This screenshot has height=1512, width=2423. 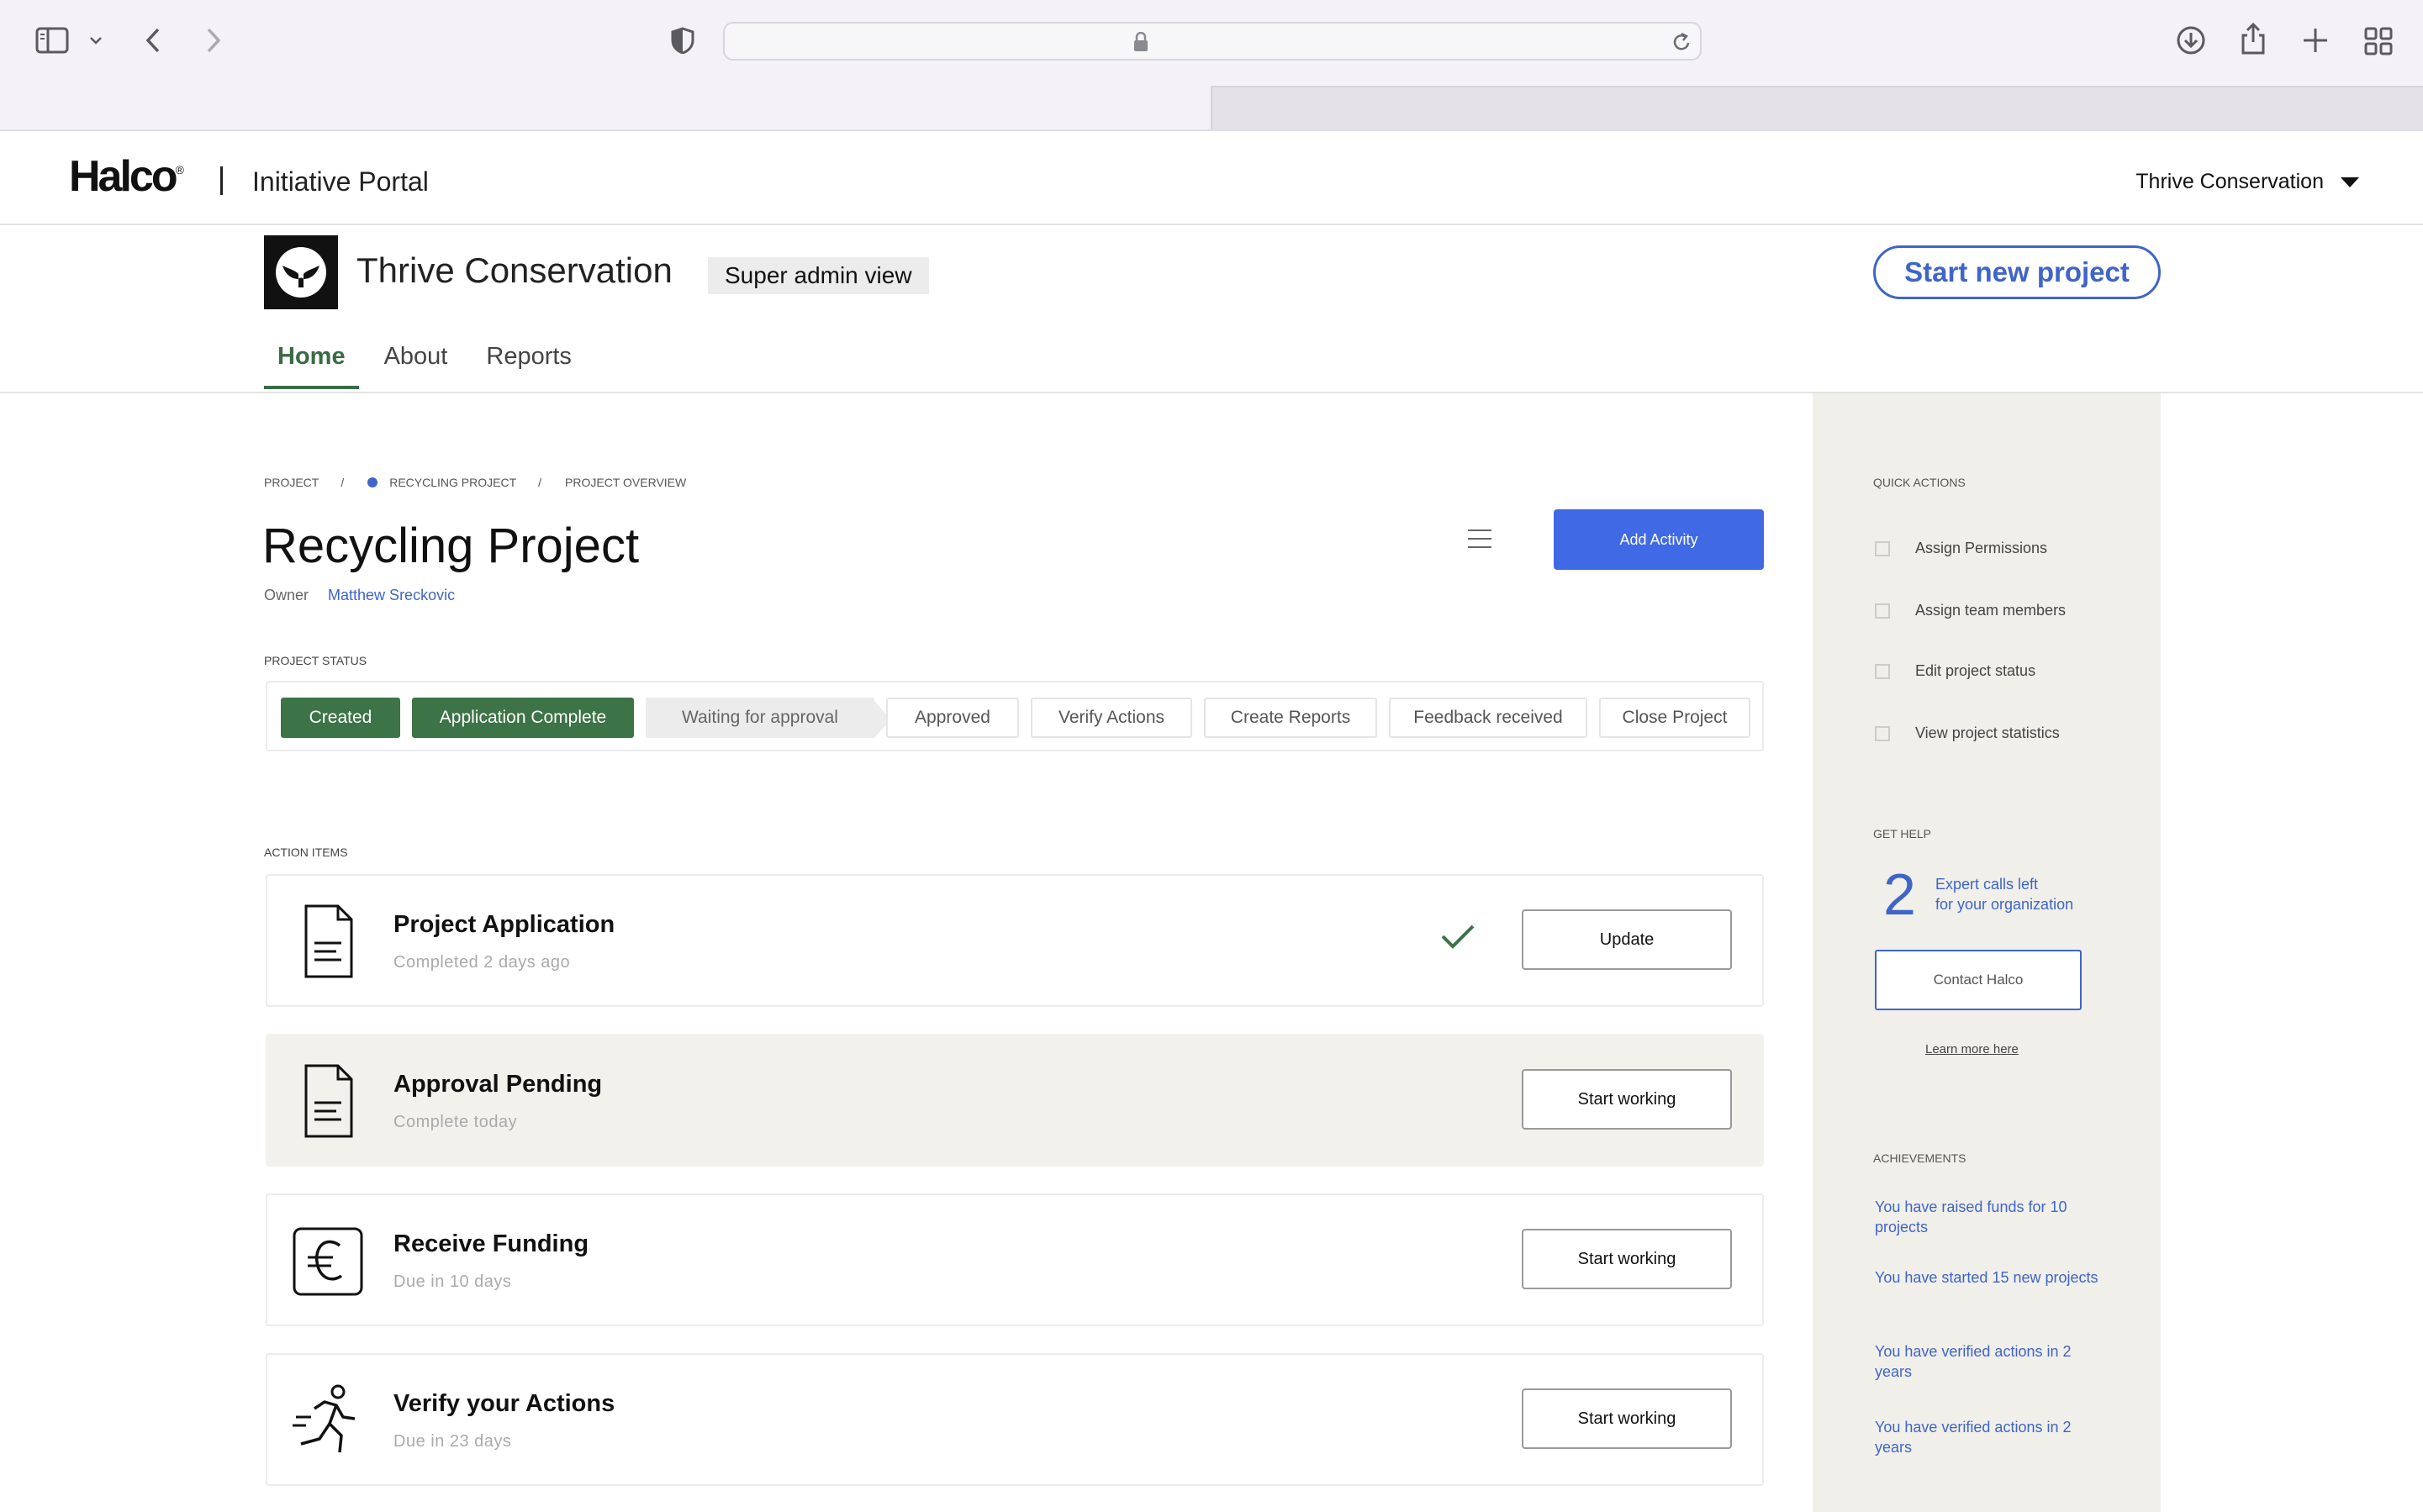 I want to click on whale-tail-icon, so click(x=301, y=273).